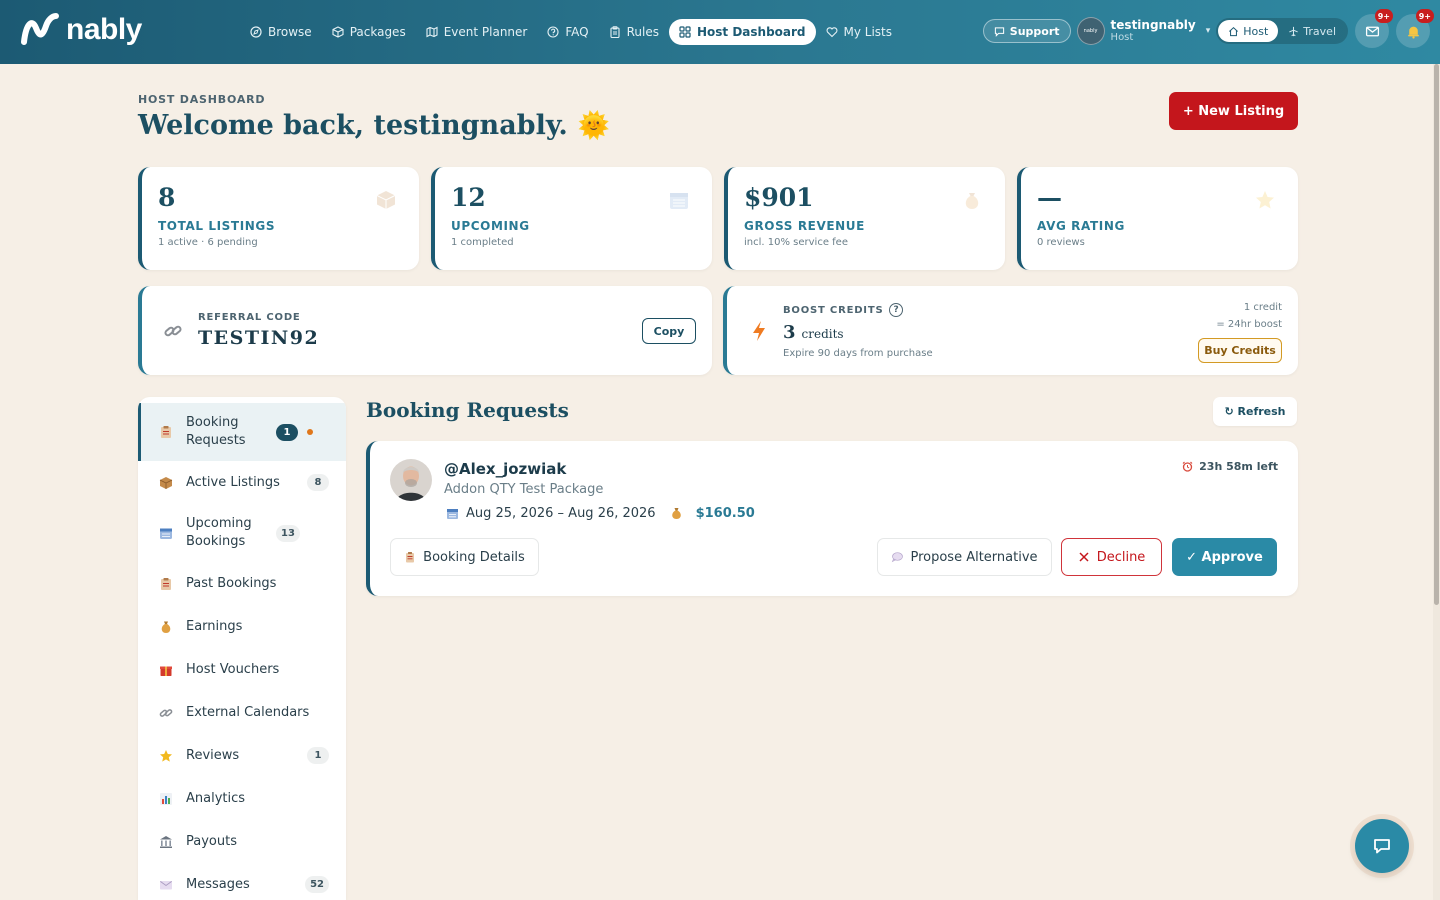 This screenshot has height=900, width=1440. Describe the element at coordinates (1382, 846) in the screenshot. I see `chat-launcher-button` at that location.